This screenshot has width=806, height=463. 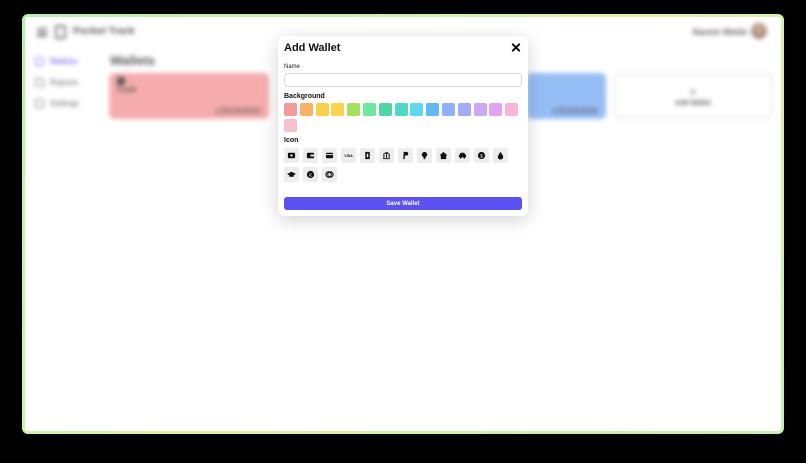 I want to click on graduation-cap-icon, so click(x=291, y=174).